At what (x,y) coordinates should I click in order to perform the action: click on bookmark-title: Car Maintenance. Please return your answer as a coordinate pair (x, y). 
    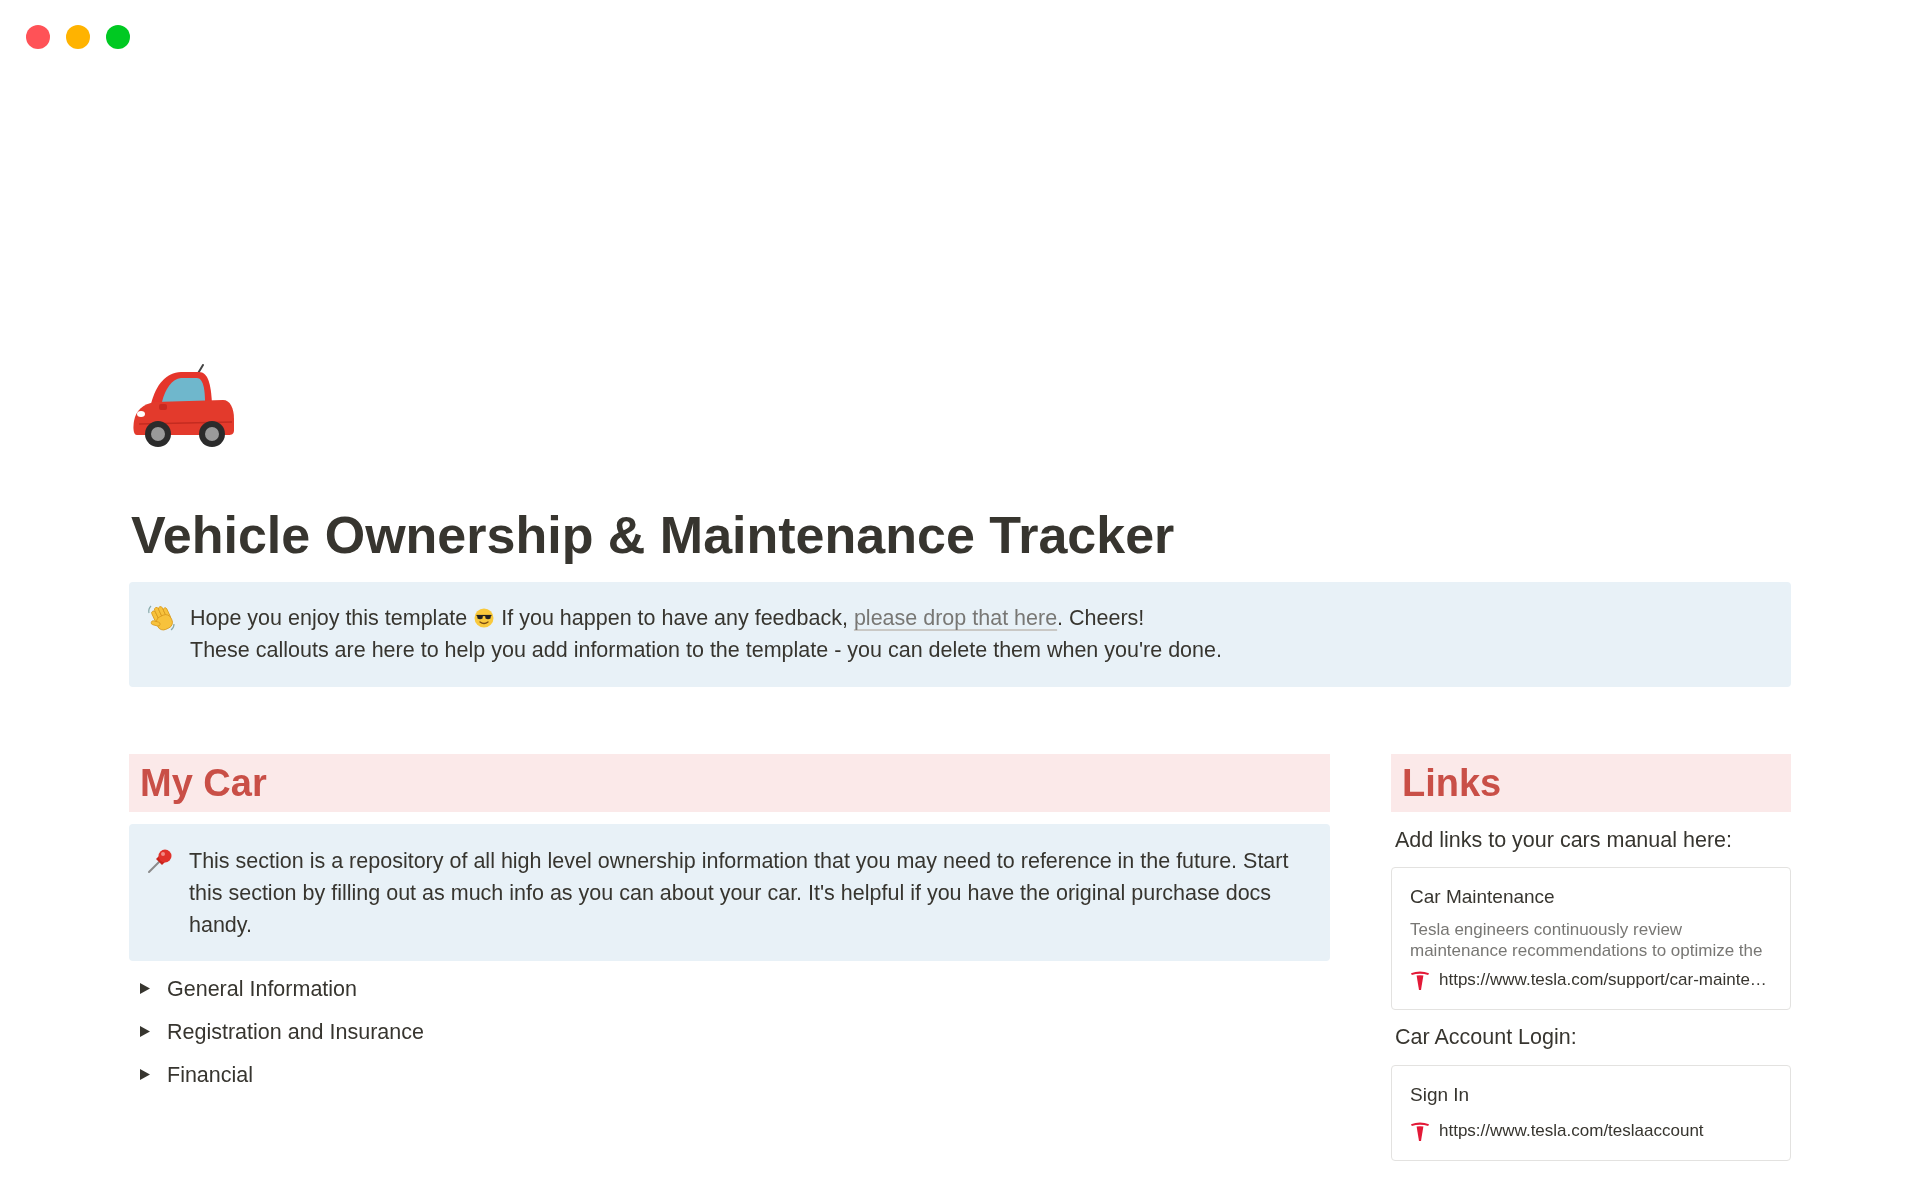
    Looking at the image, I should click on (1482, 897).